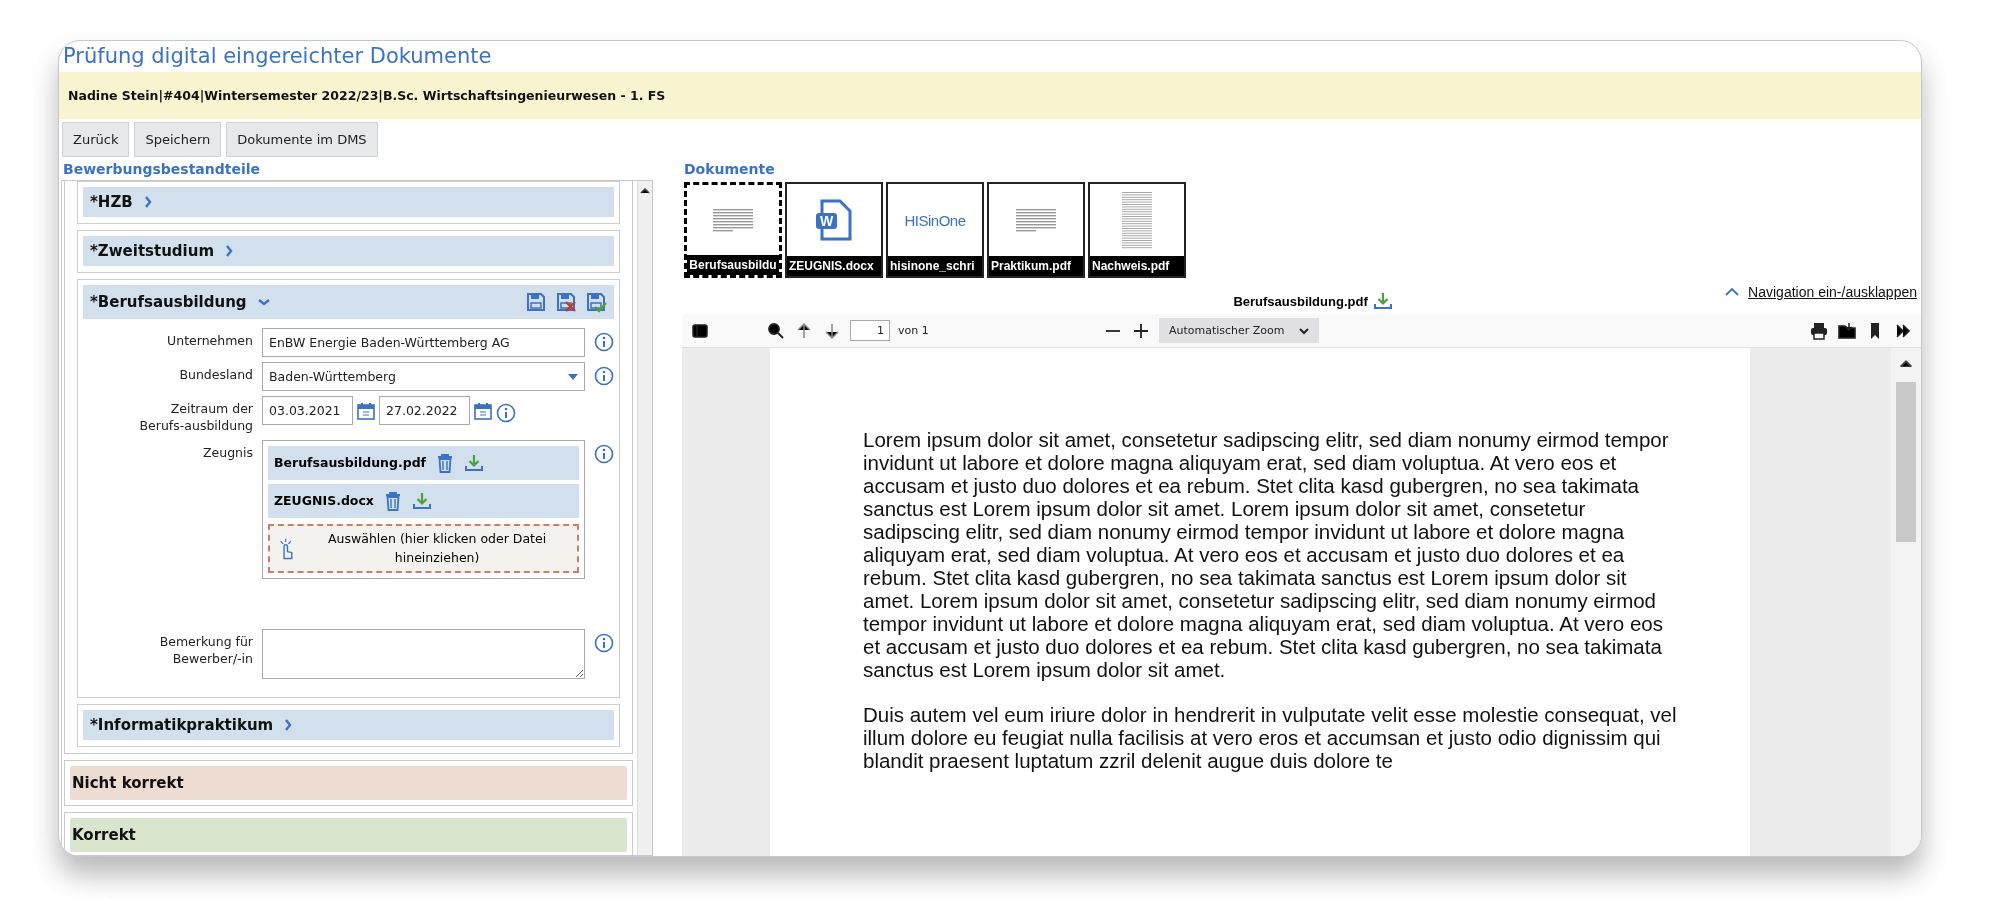  Describe the element at coordinates (205, 650) in the screenshot. I see `field-label: Bemerkung für Bewerber/-in` at that location.